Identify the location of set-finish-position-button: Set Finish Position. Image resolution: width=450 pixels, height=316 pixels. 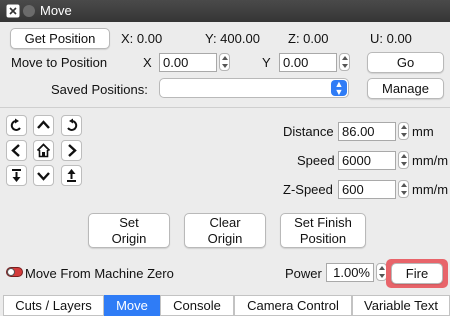
(323, 230).